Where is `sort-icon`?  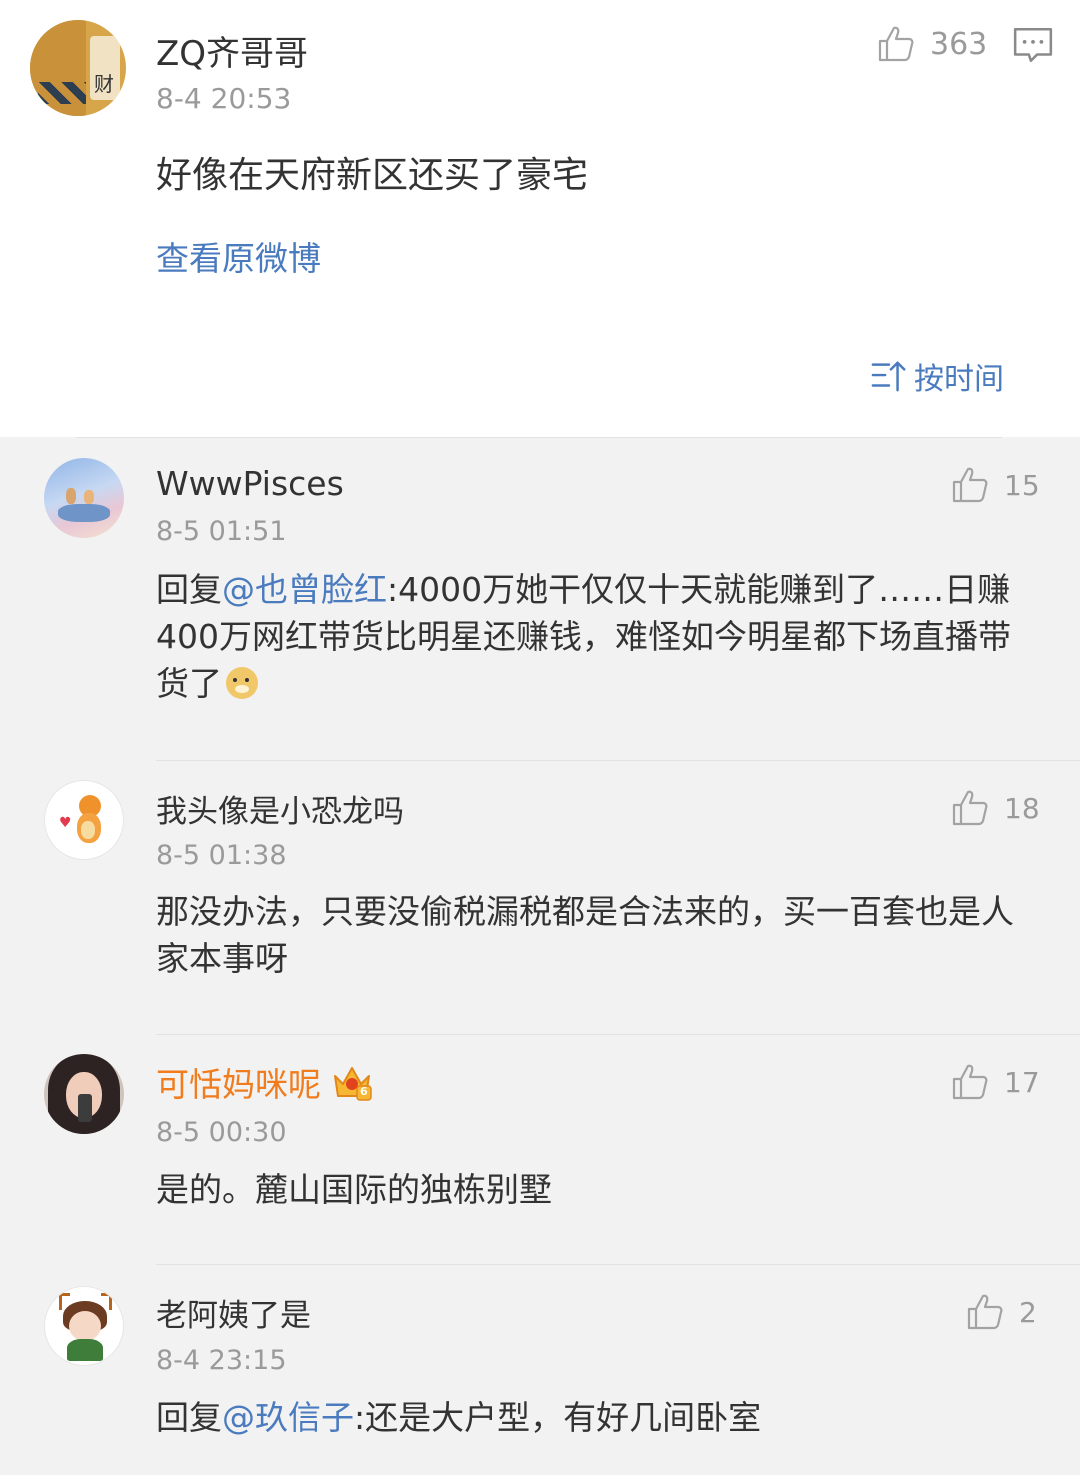
sort-icon is located at coordinates (888, 376).